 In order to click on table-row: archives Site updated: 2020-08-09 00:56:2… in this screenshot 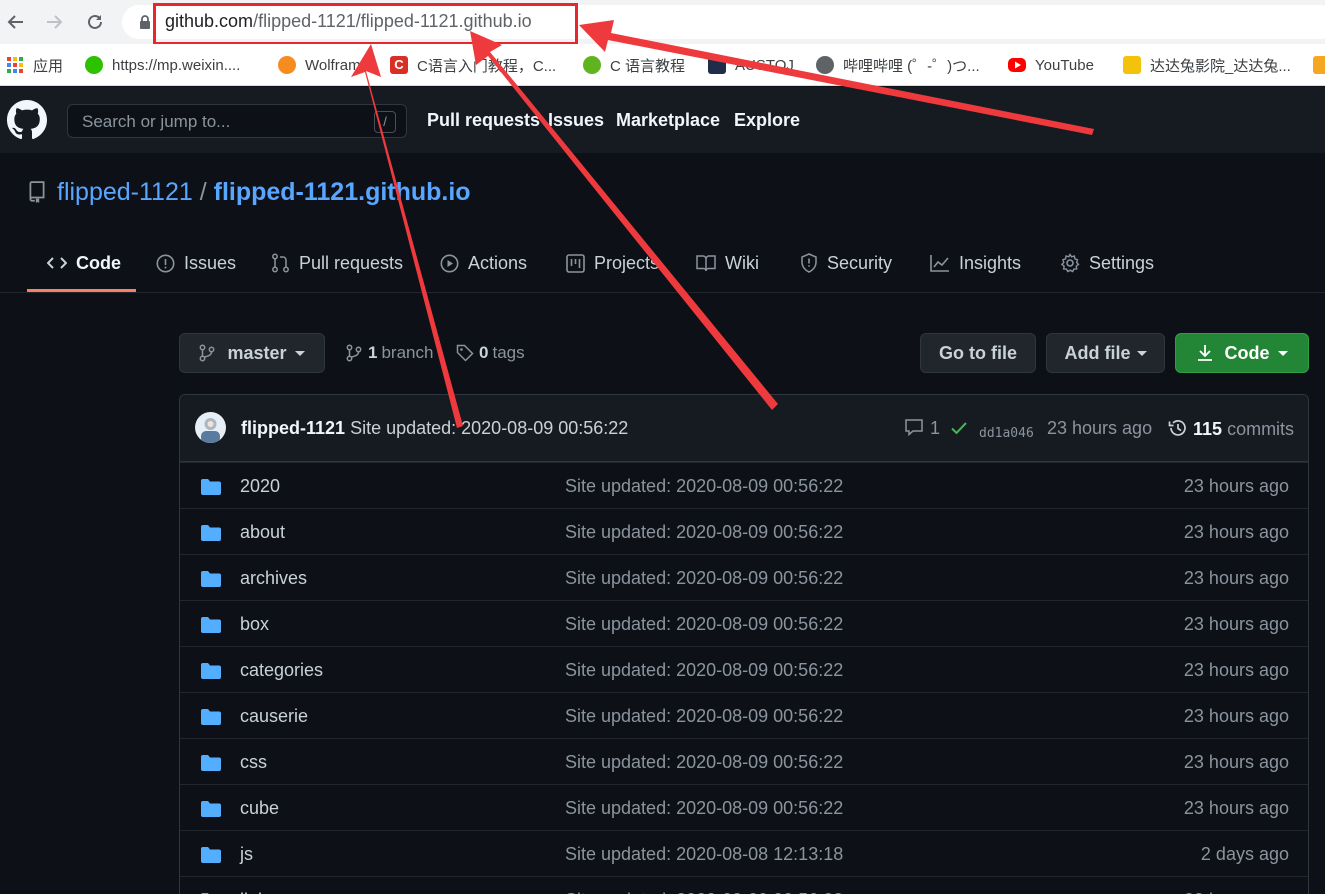, I will do `click(744, 577)`.